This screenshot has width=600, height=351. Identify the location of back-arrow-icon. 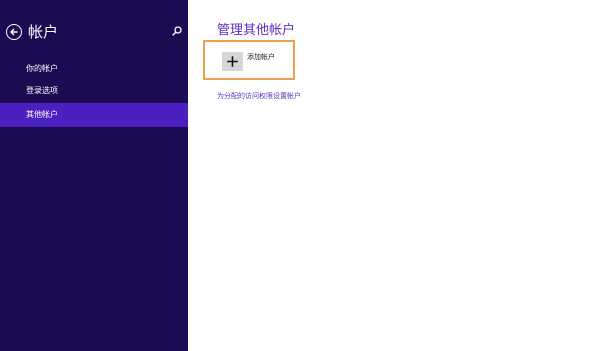
(14, 32).